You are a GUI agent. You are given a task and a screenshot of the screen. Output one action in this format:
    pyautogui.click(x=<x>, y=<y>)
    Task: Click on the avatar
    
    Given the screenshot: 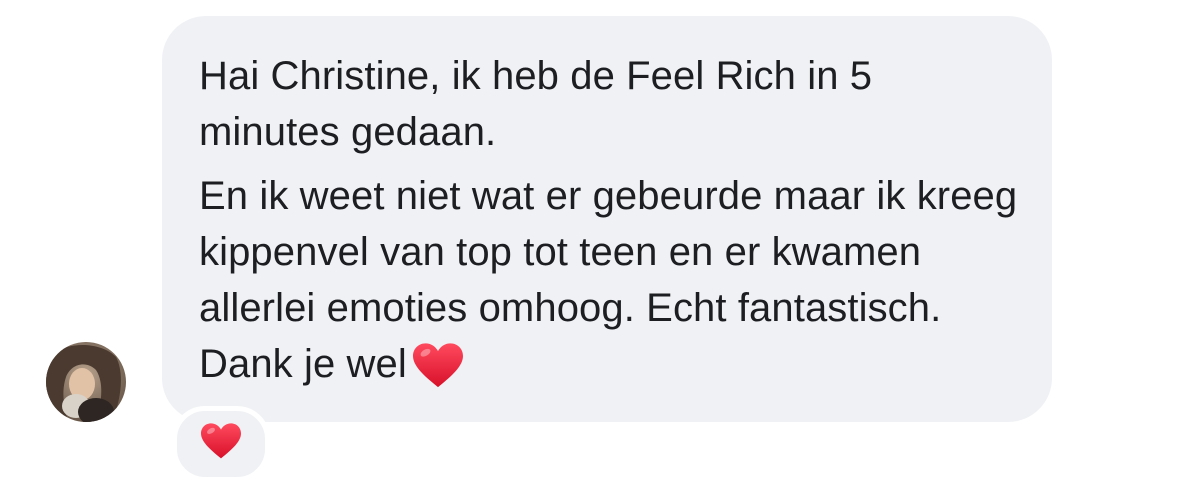 What is the action you would take?
    pyautogui.click(x=86, y=382)
    